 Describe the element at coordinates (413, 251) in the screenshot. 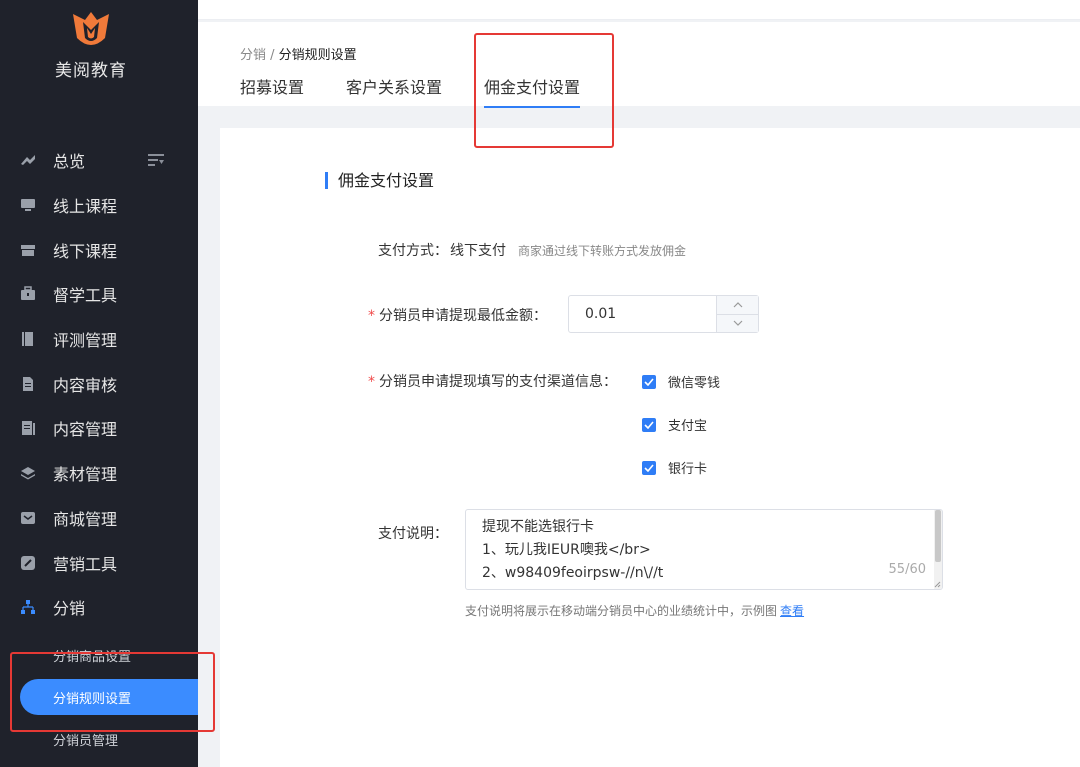

I see `pay-method-label: 支付方式：` at that location.